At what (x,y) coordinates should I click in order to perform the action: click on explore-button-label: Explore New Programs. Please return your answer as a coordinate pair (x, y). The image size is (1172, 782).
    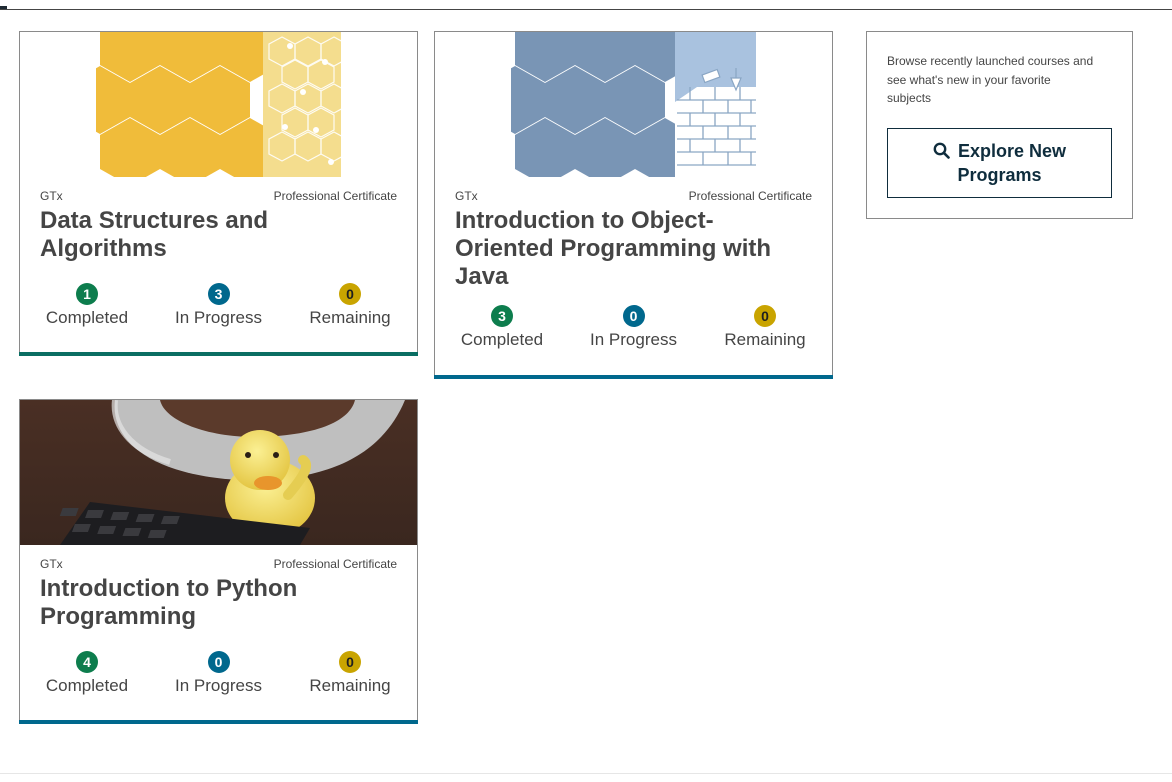
    Looking at the image, I should click on (1012, 163).